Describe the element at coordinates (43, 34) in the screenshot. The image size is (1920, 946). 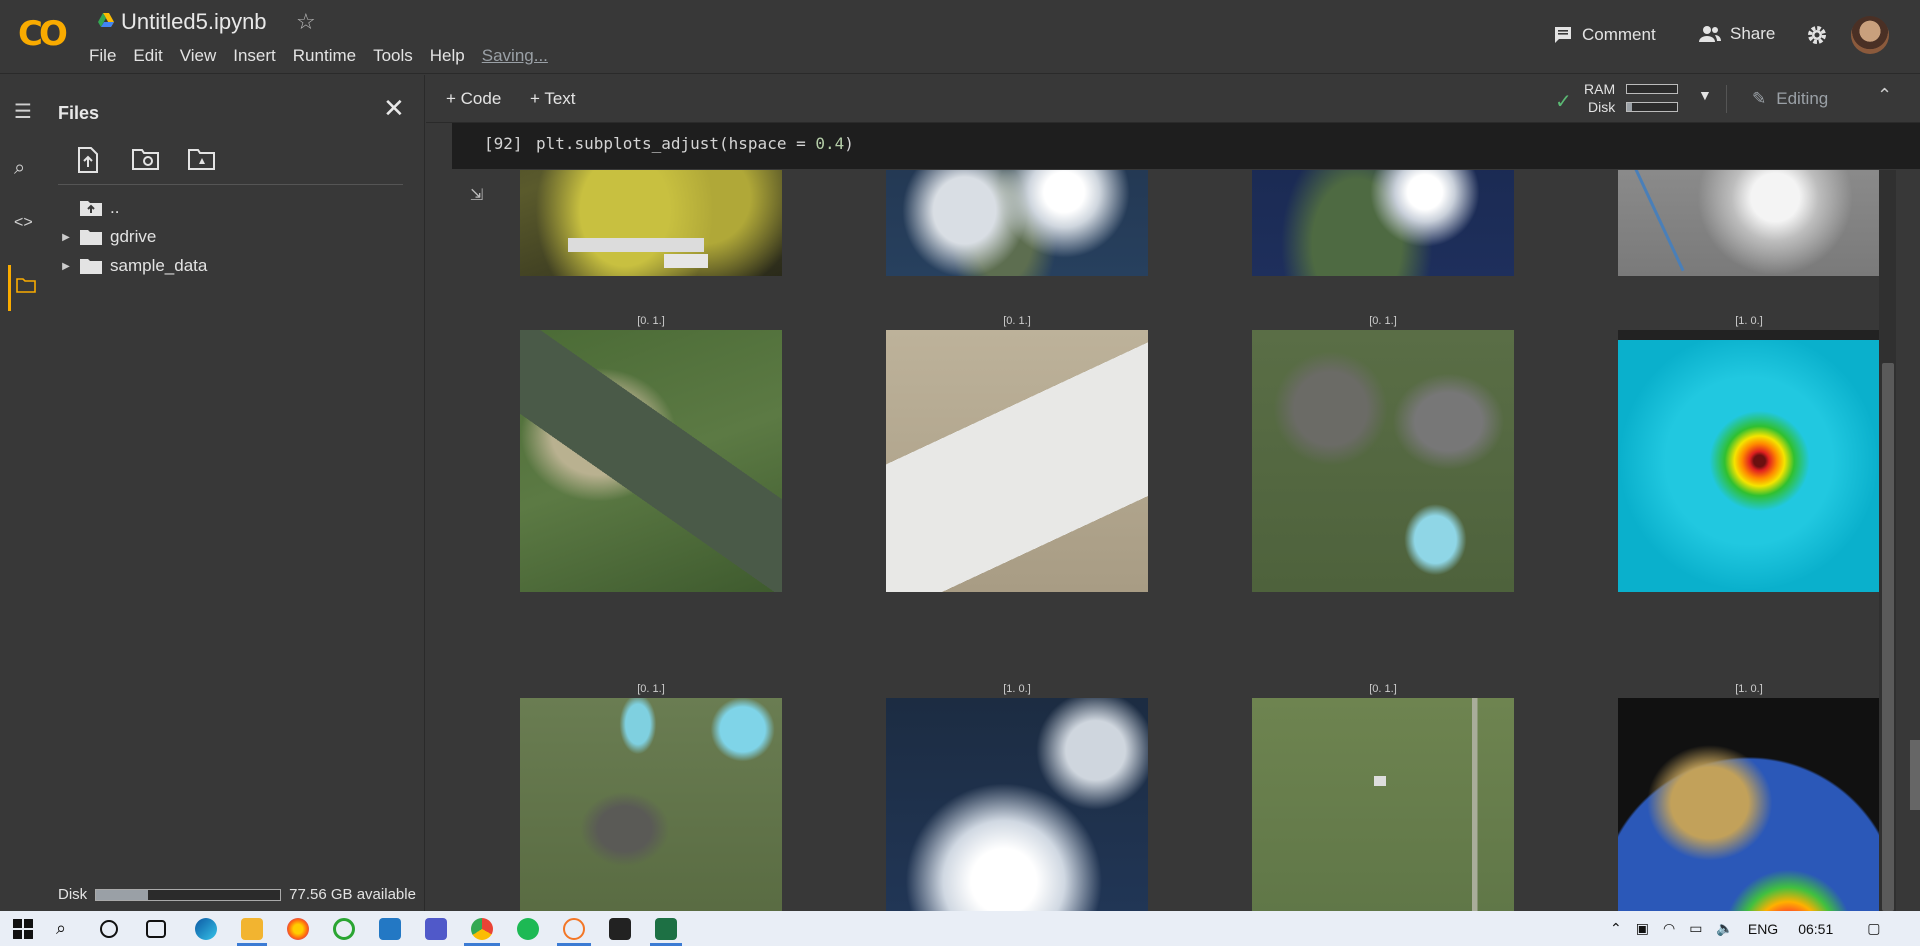
I see `colab-logo: CO` at that location.